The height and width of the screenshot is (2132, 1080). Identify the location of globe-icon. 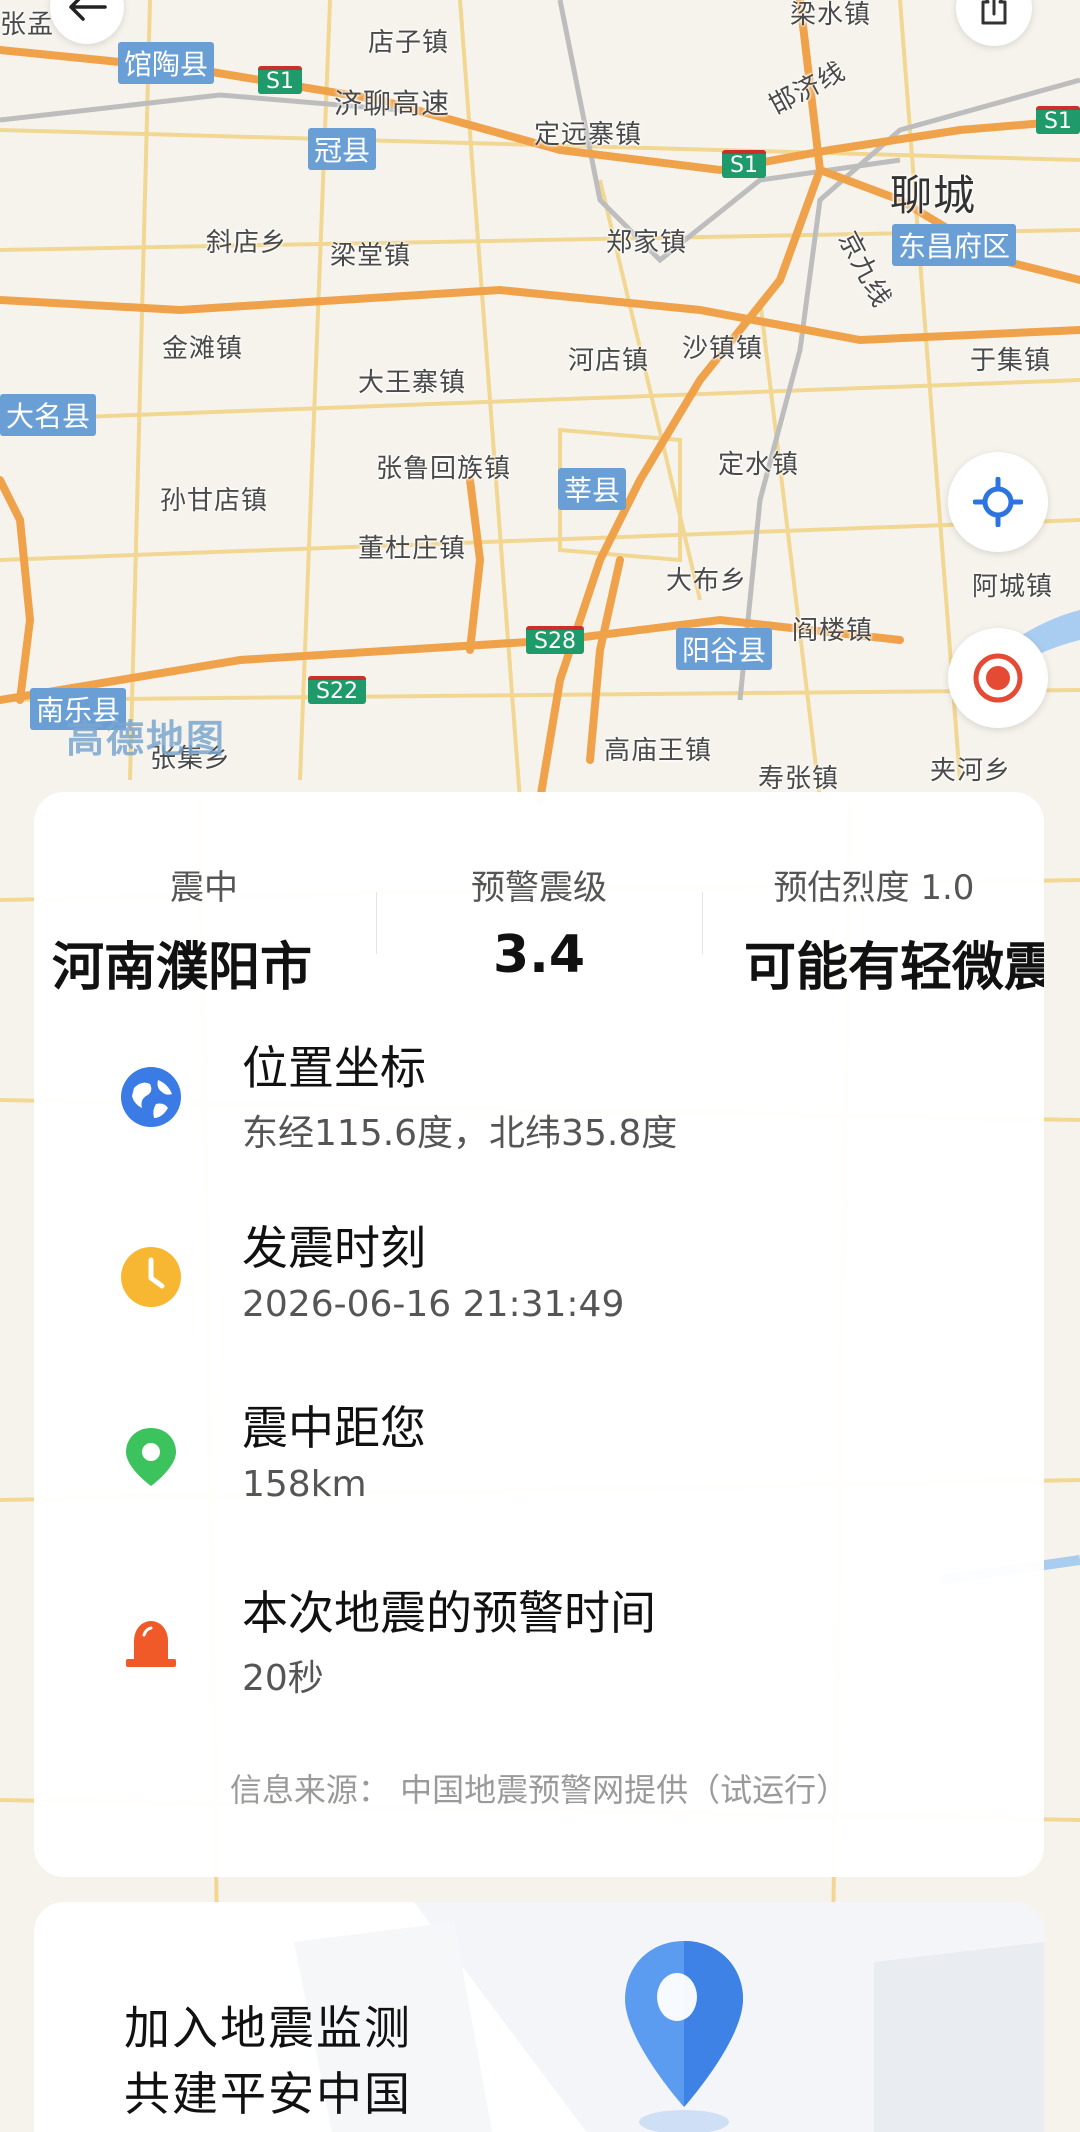
(151, 1097).